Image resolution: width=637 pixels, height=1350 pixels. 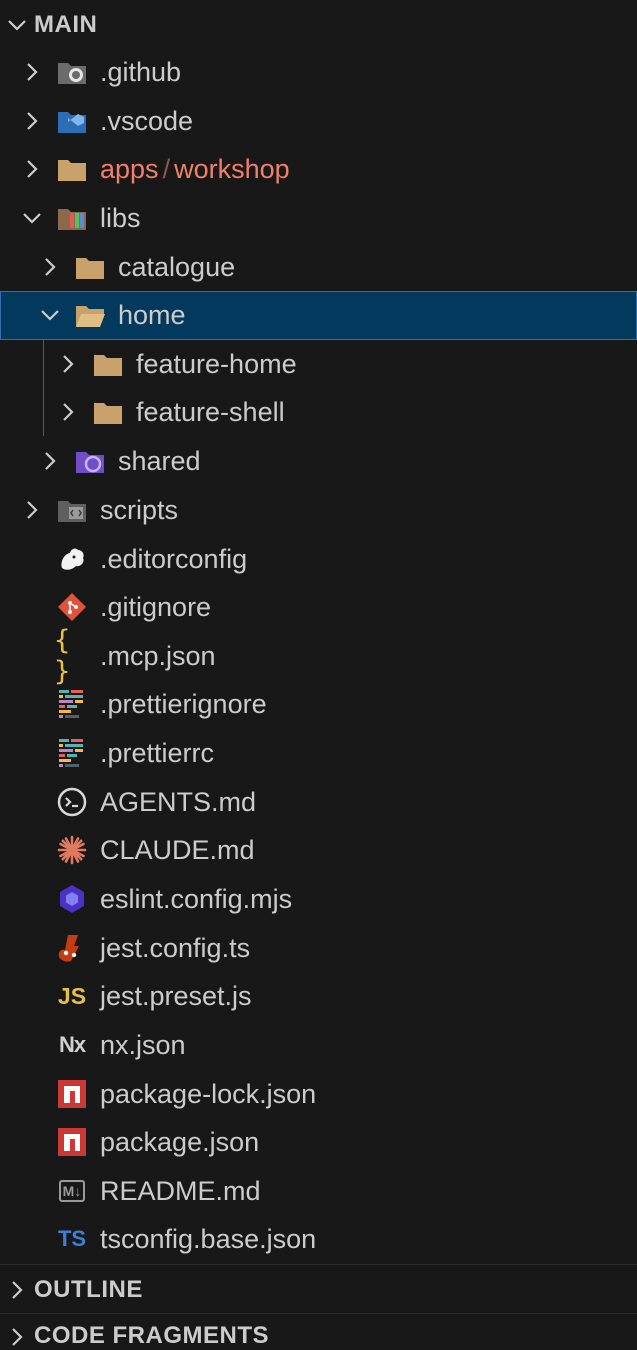 I want to click on path-segment-apps: apps, so click(x=129, y=168).